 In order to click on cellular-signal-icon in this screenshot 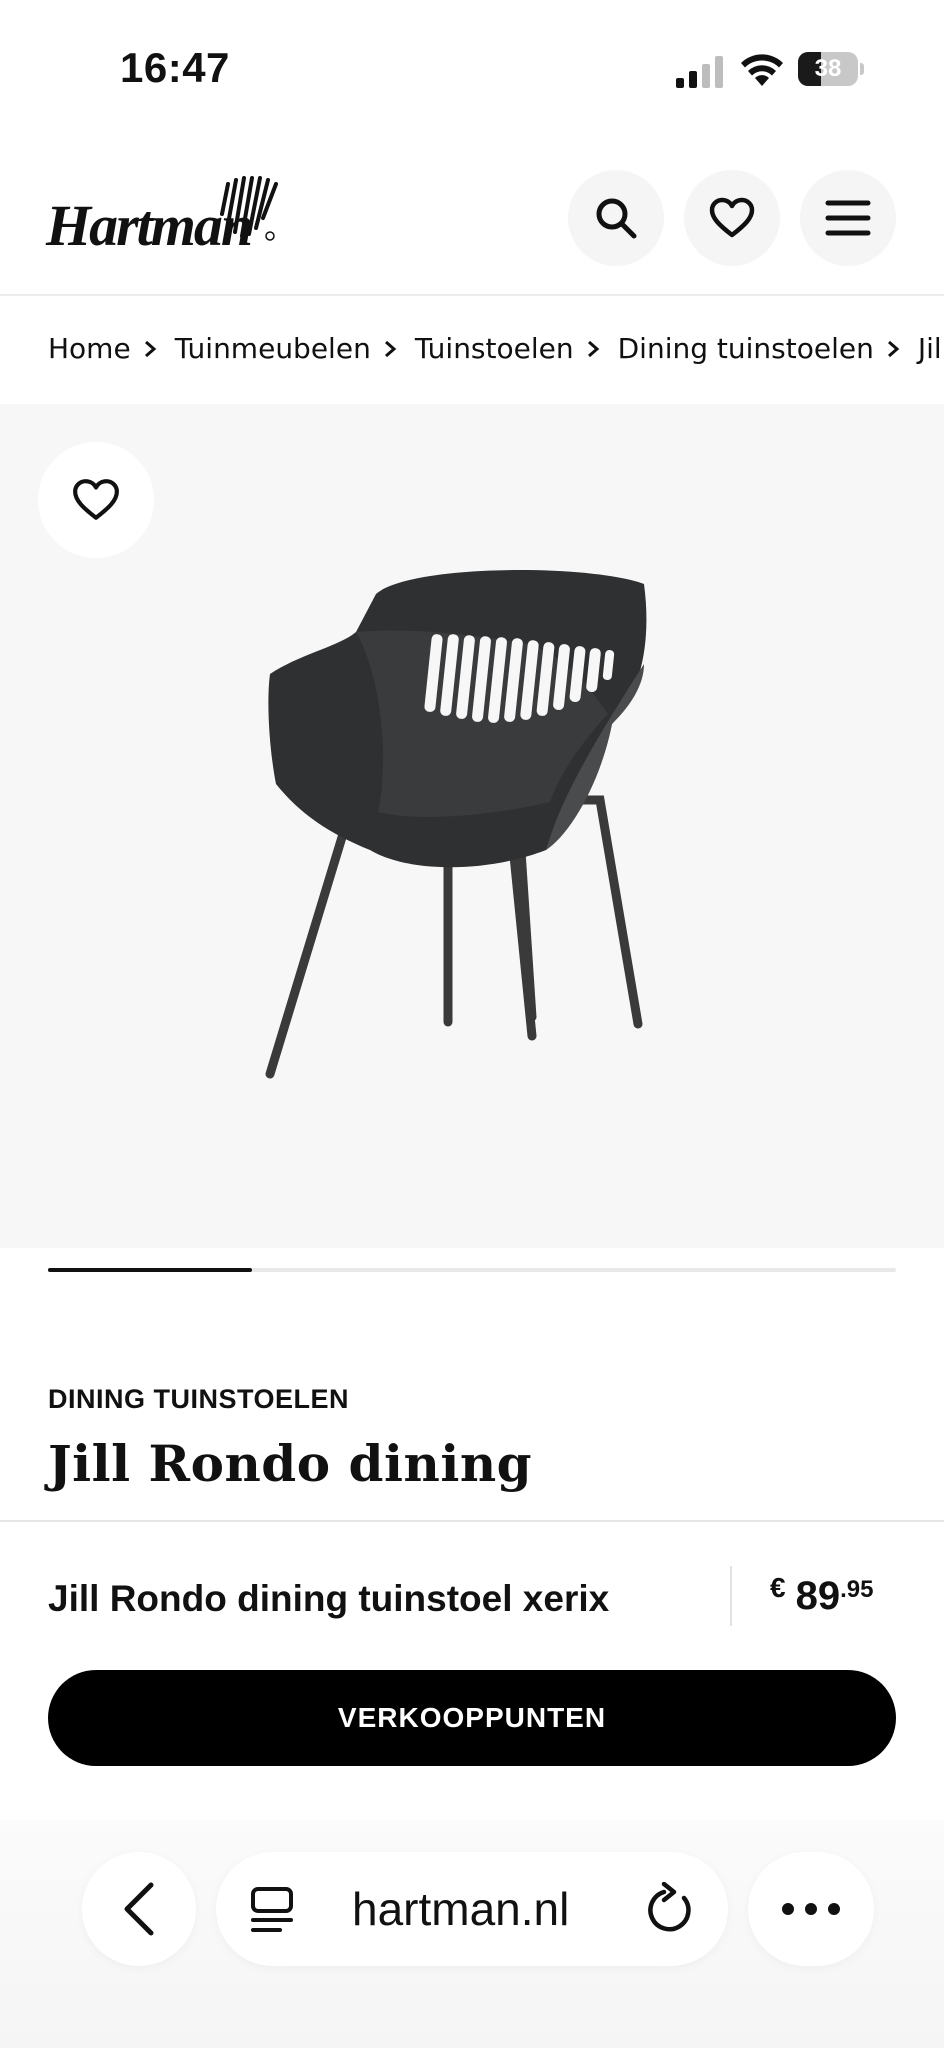, I will do `click(699, 72)`.